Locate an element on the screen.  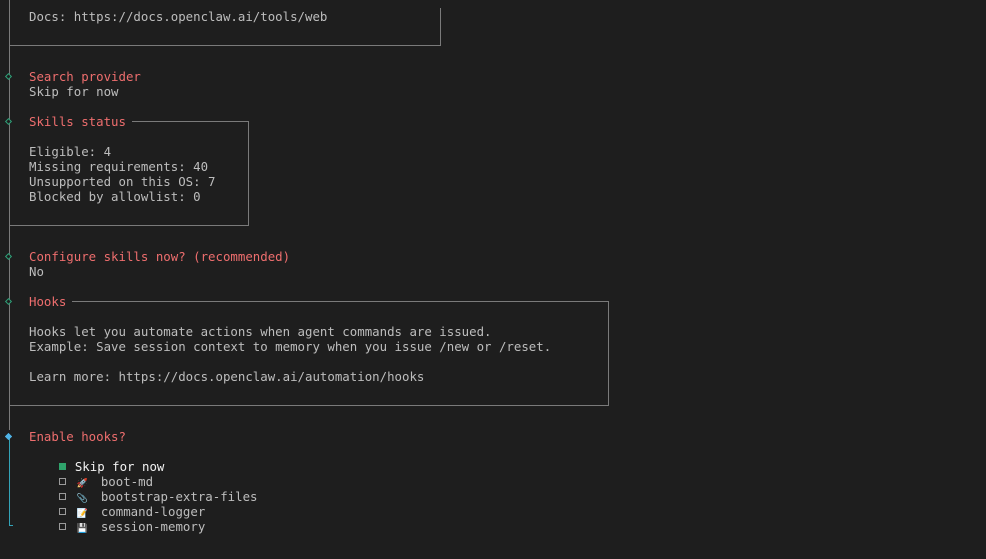
hooks-box-right-border is located at coordinates (608, 353).